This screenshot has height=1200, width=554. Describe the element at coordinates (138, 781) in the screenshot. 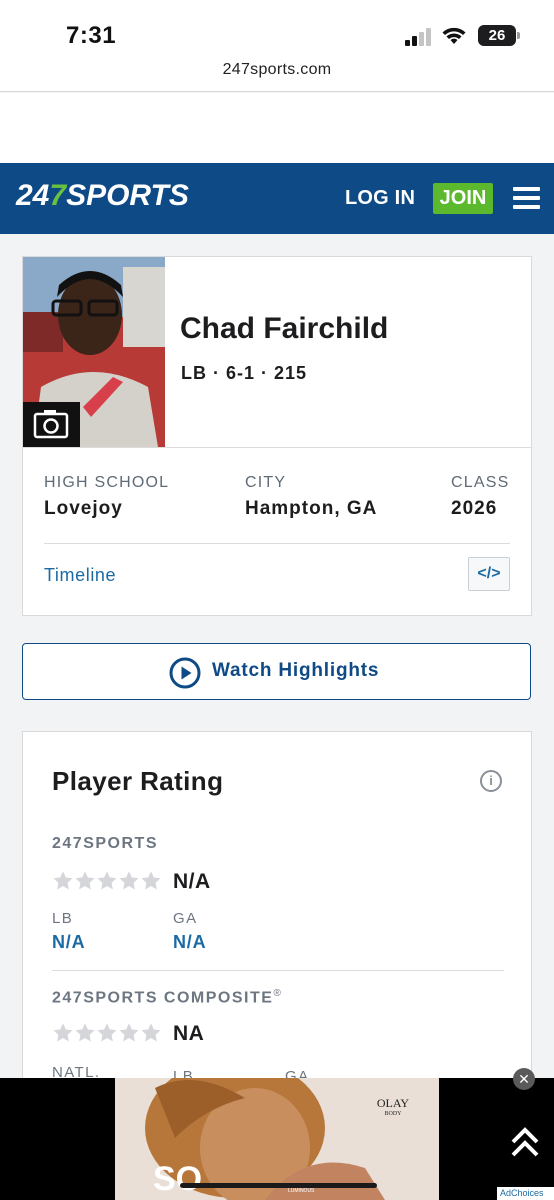

I see `rating-title: Player Rating` at that location.